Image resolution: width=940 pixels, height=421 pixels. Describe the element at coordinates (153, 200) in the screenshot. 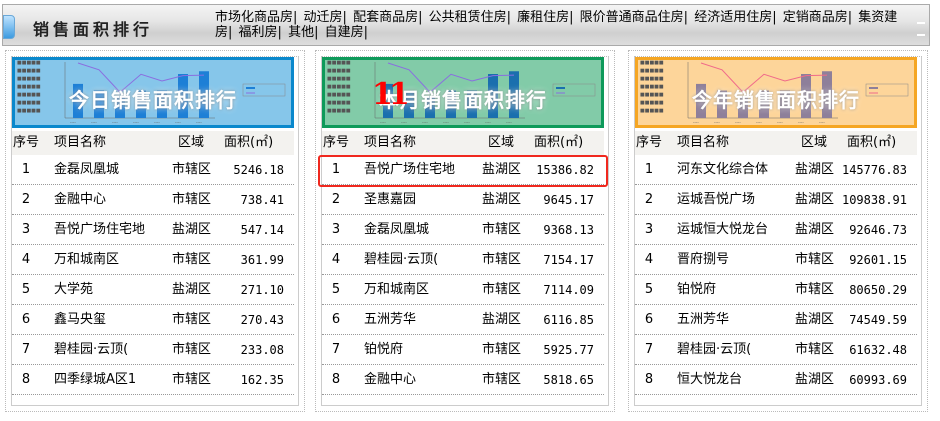

I see `table-row: 2 金融中心 市辖区 738.41` at that location.